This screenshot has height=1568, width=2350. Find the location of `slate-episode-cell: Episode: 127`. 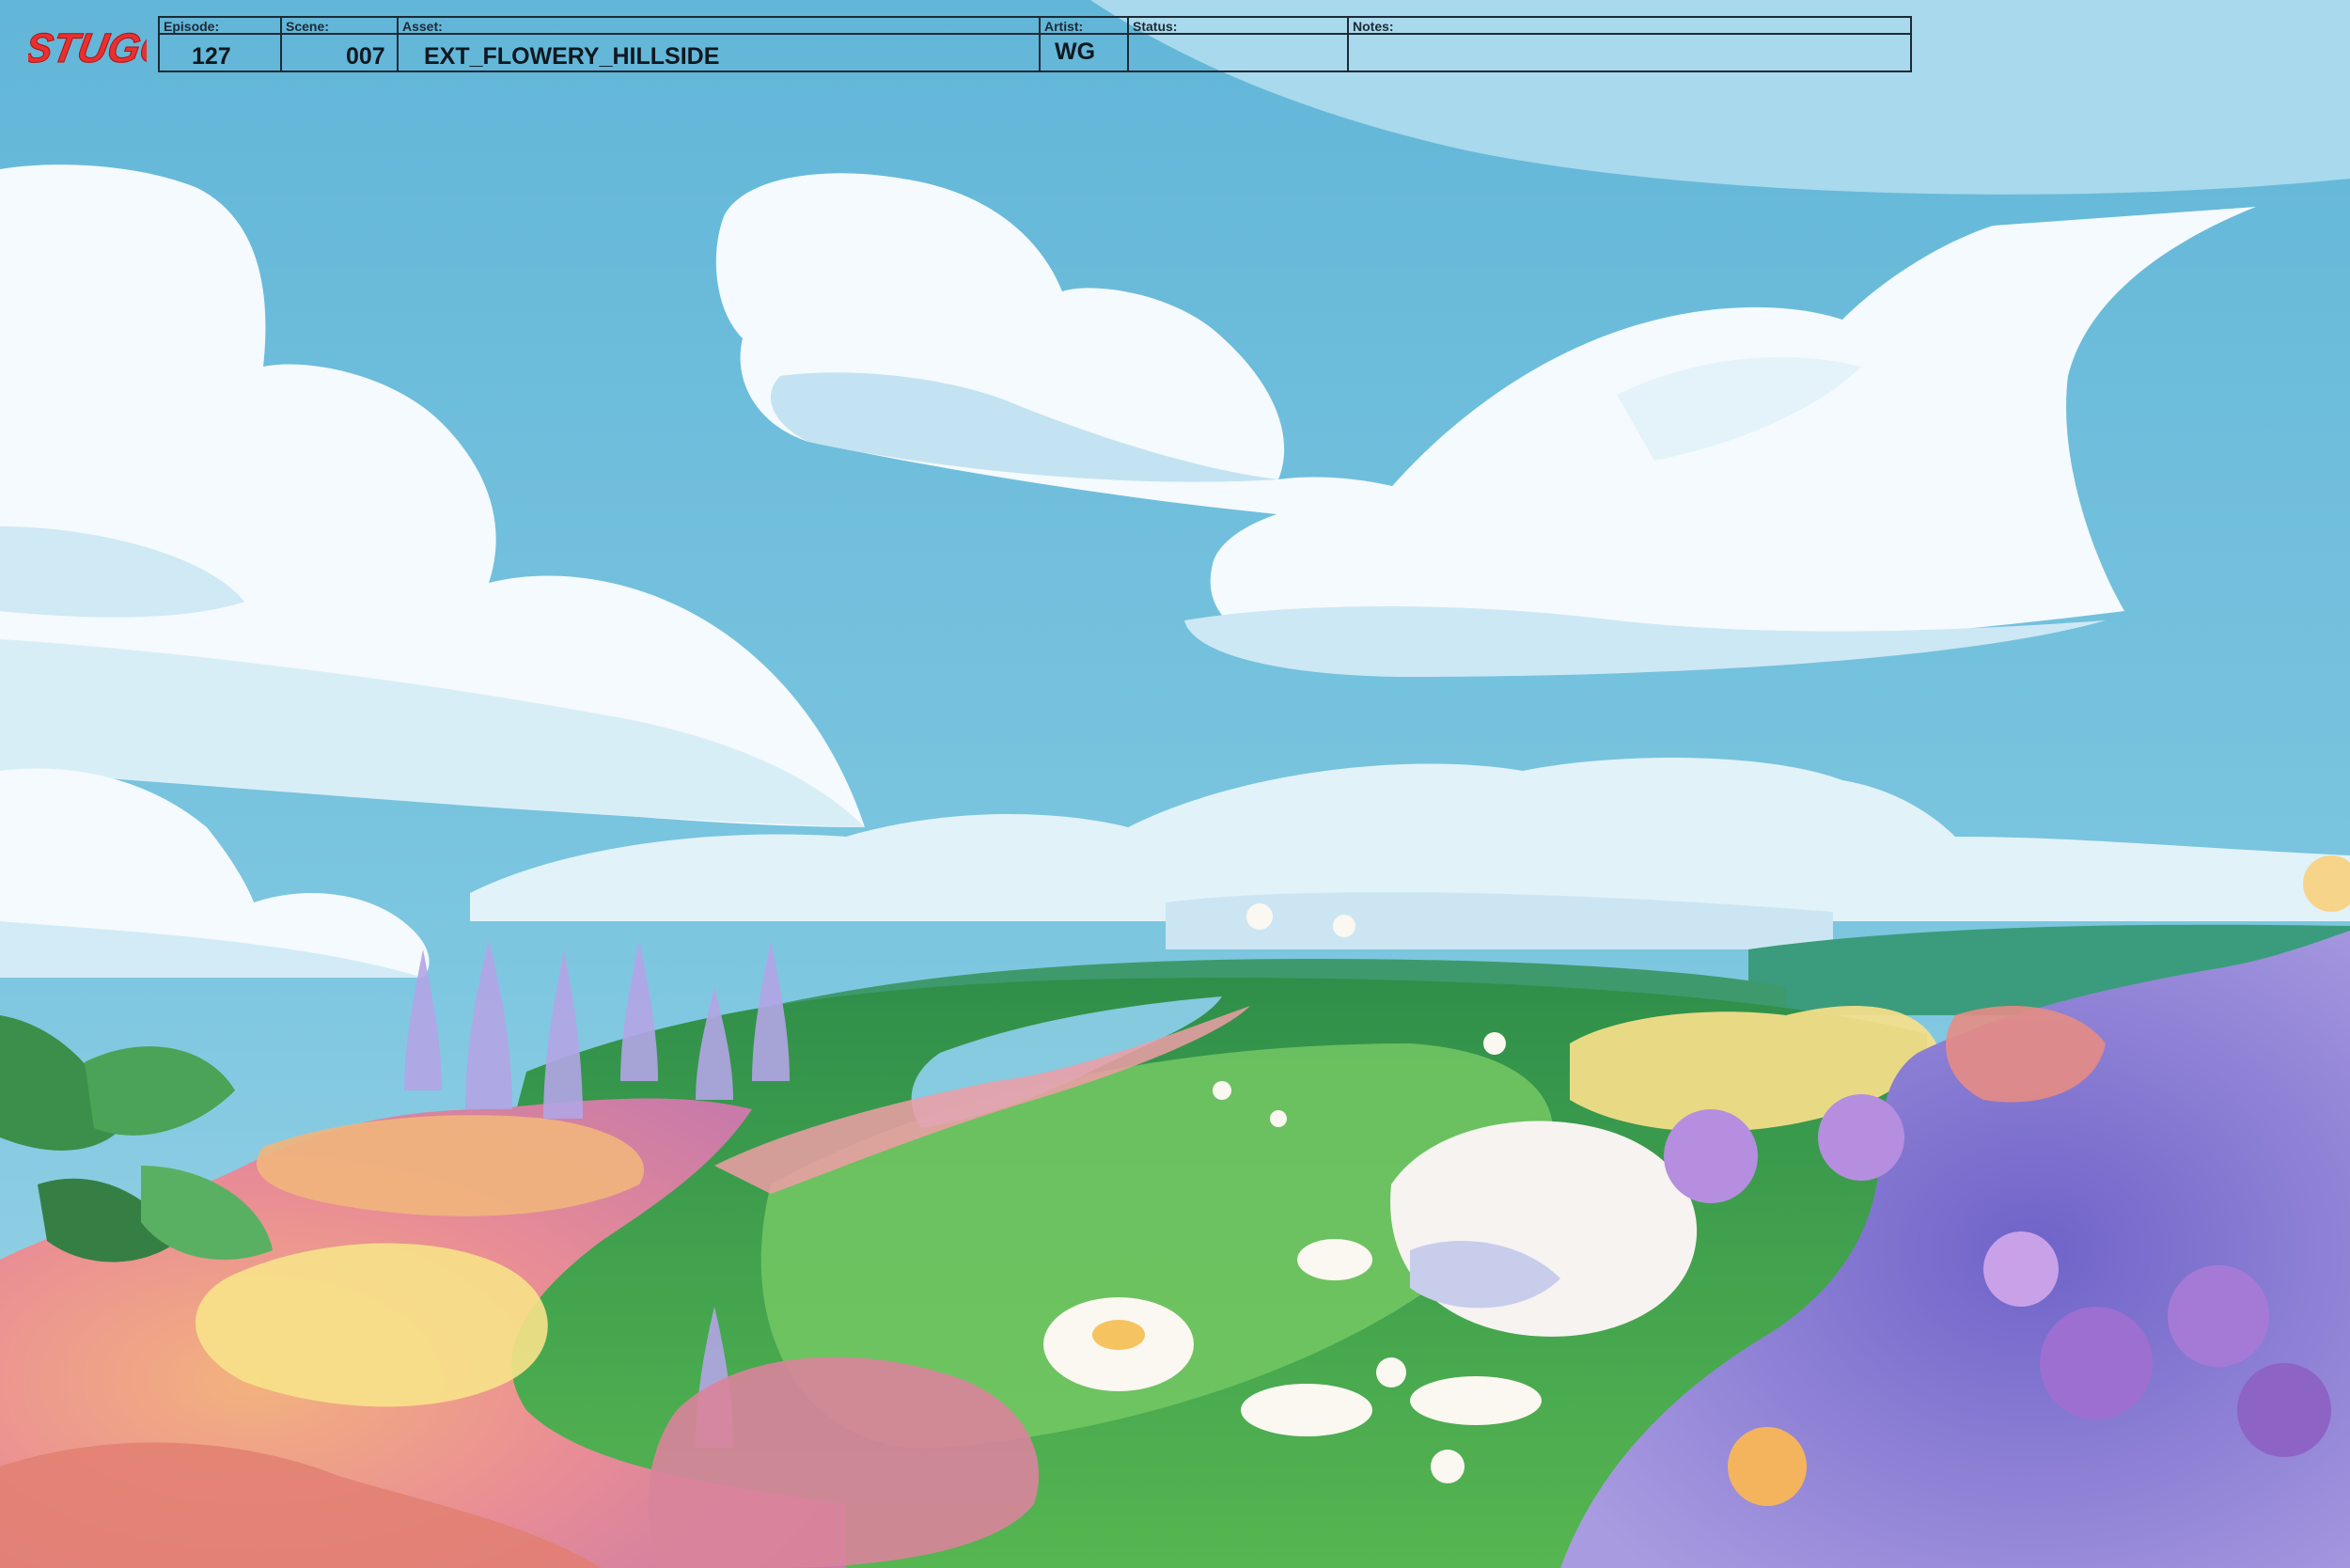

slate-episode-cell: Episode: 127 is located at coordinates (221, 44).